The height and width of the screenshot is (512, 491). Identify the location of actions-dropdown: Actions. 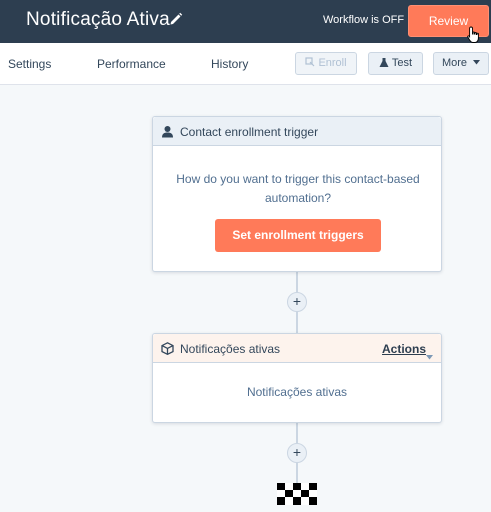
(404, 349).